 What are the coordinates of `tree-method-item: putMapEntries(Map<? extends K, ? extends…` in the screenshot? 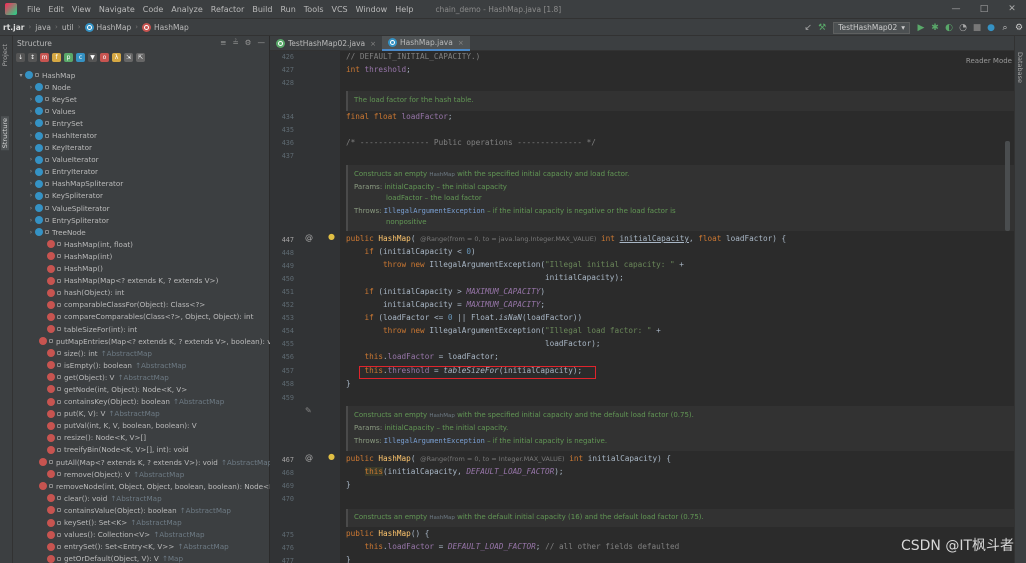 It's located at (141, 341).